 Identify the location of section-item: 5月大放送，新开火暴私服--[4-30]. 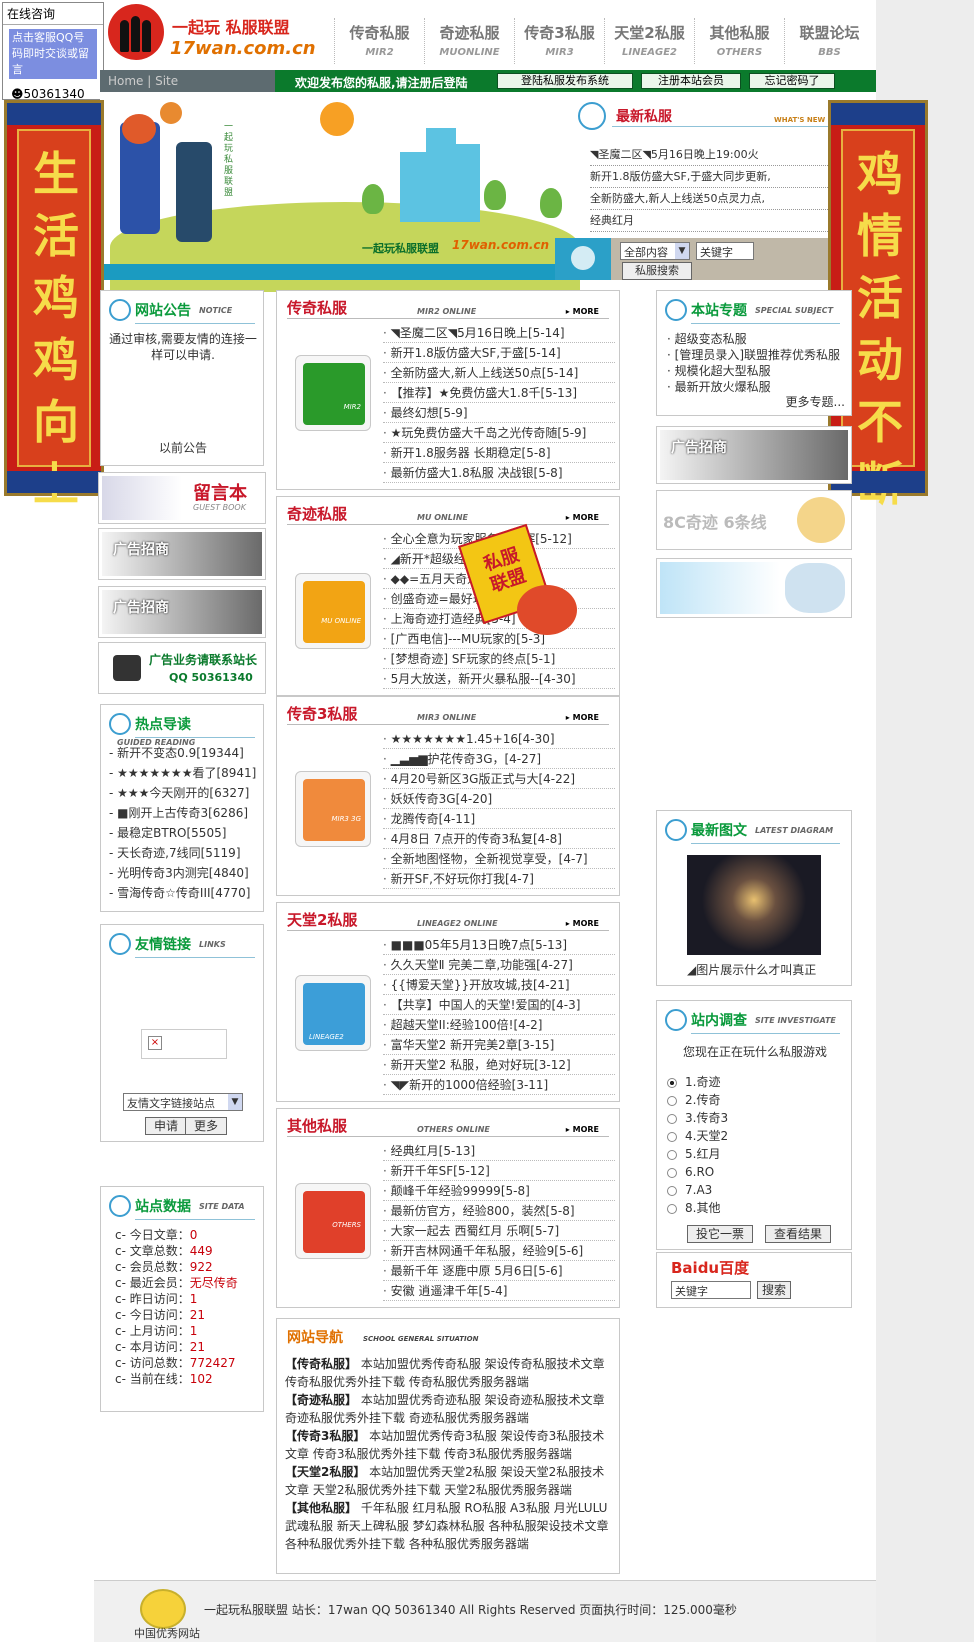
(499, 679).